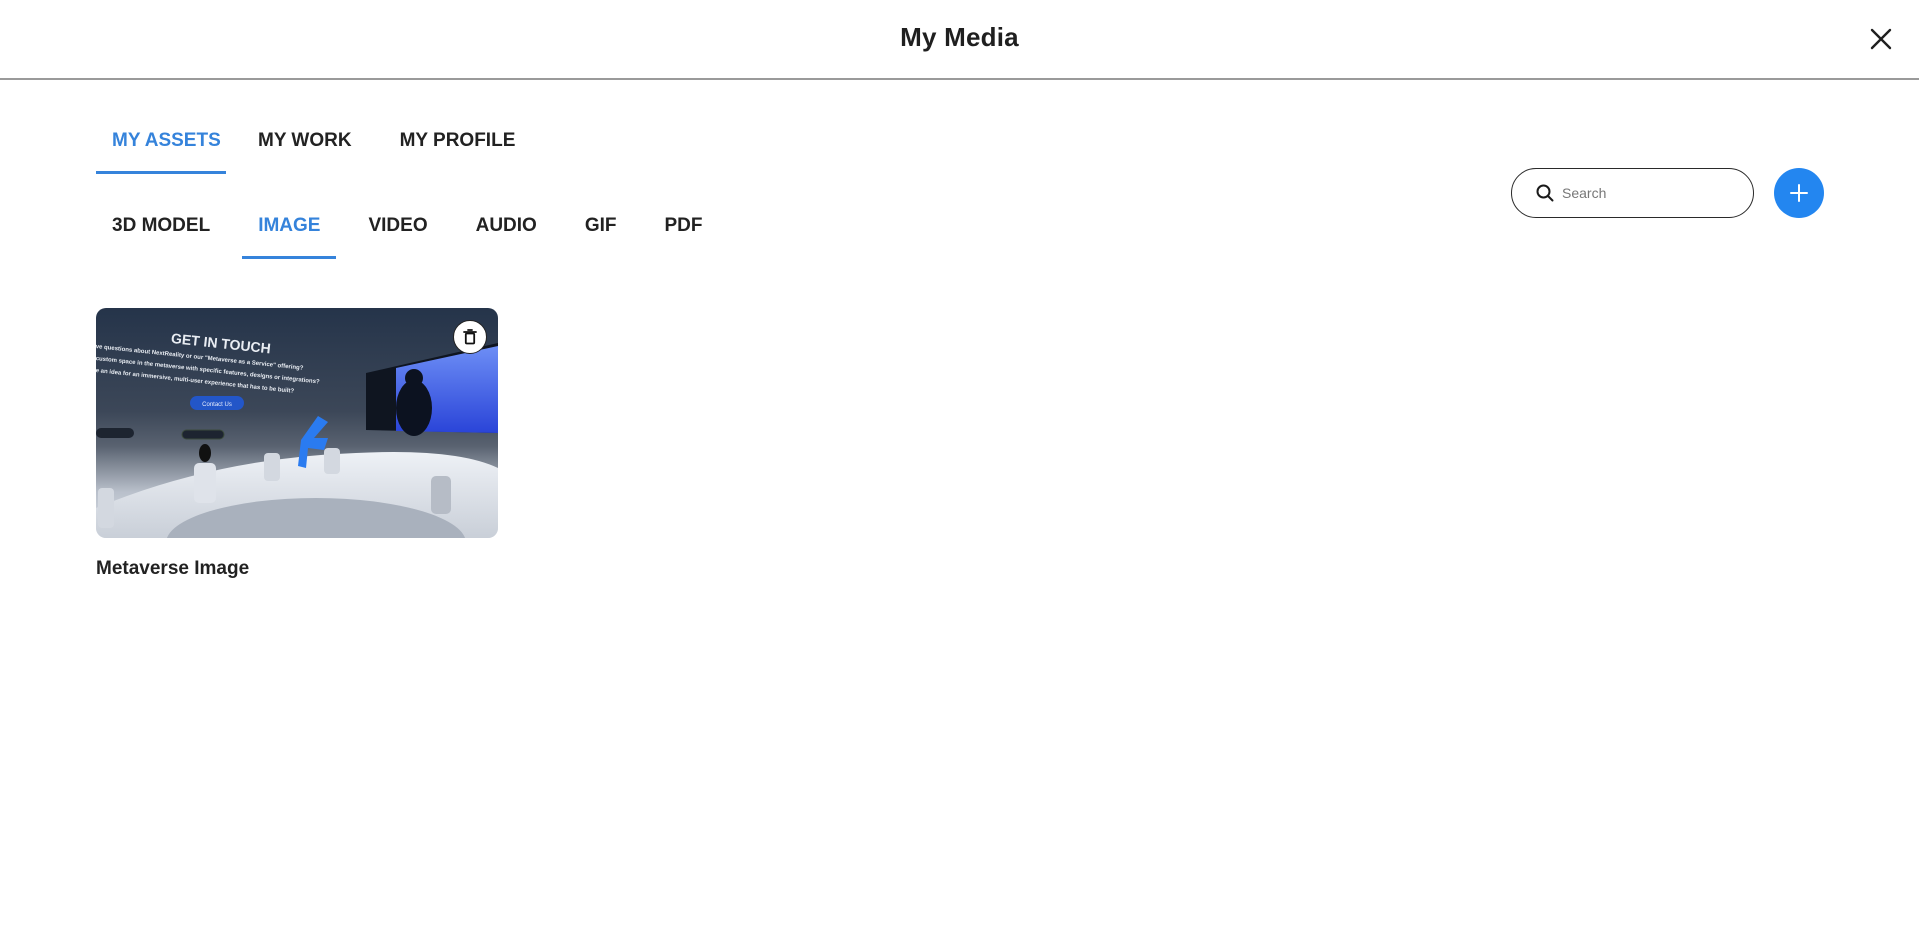 This screenshot has height=951, width=1919. I want to click on plus-icon, so click(1799, 193).